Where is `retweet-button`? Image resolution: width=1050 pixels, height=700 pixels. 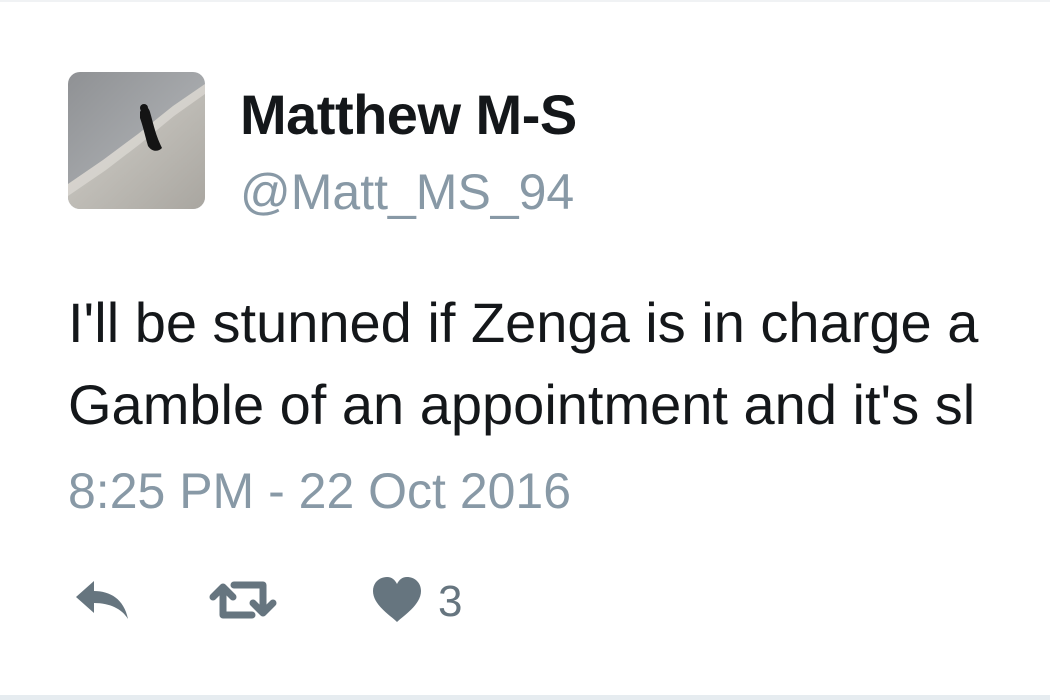
retweet-button is located at coordinates (243, 600).